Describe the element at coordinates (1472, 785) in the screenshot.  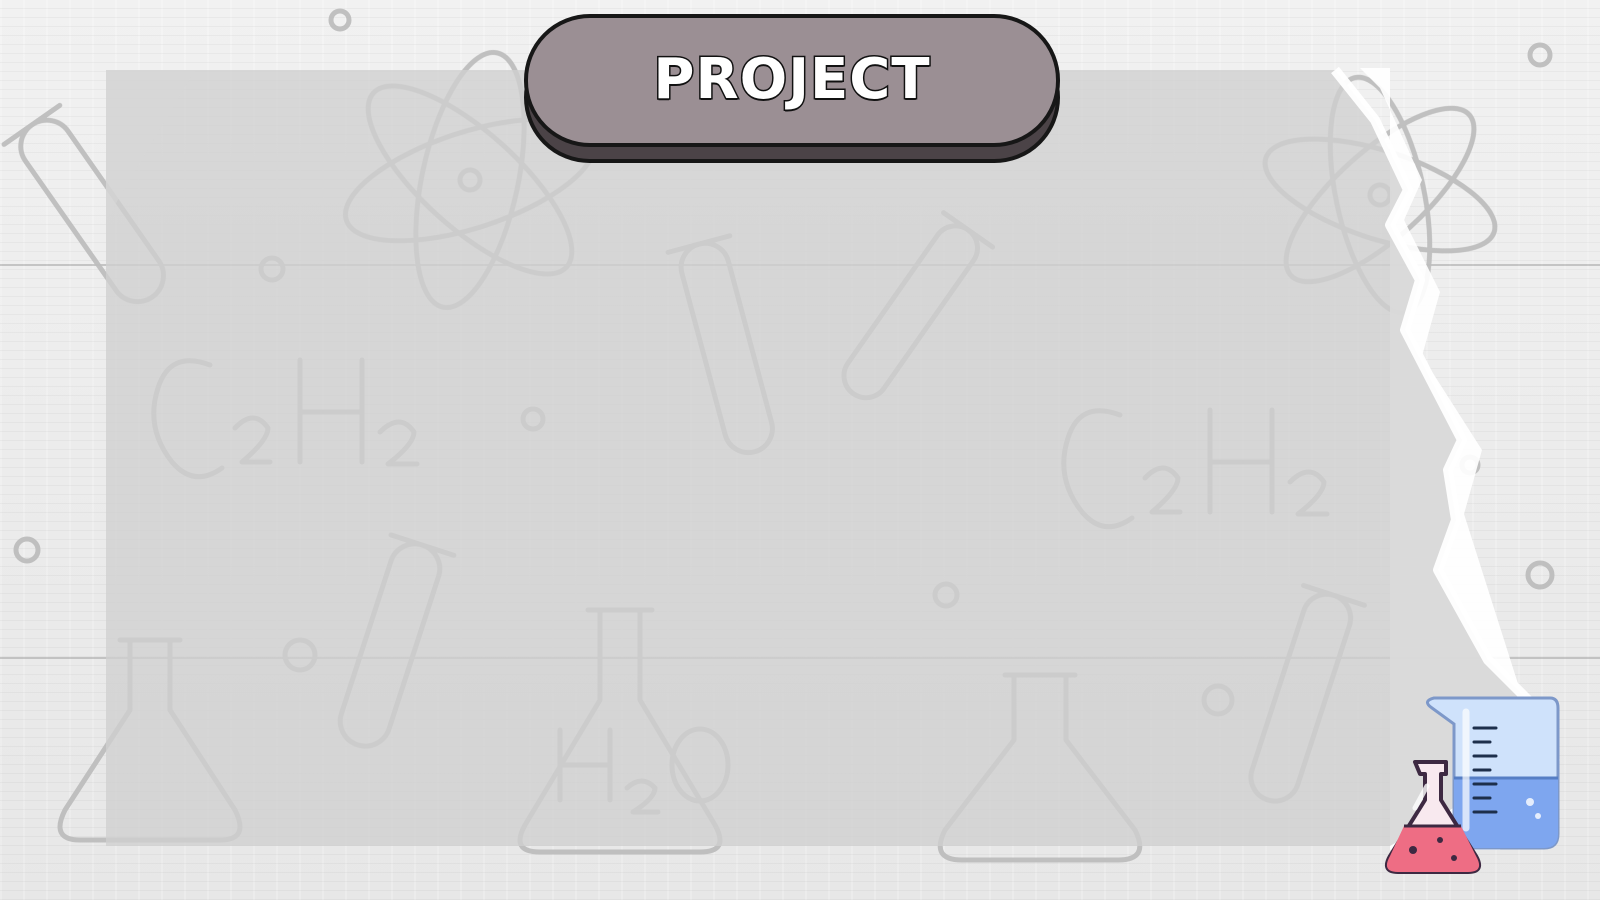
I see `lab-glassware-illustration` at that location.